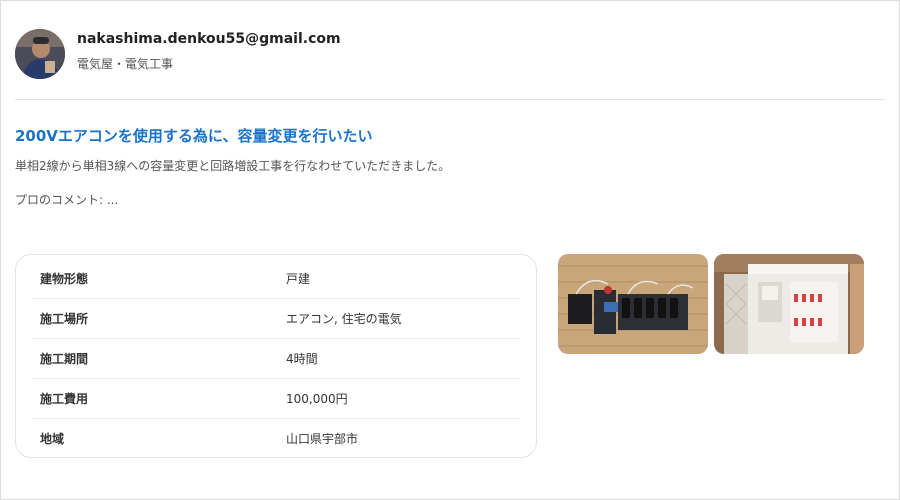  I want to click on detail-value: エアコン, 住宅の電気, so click(344, 319).